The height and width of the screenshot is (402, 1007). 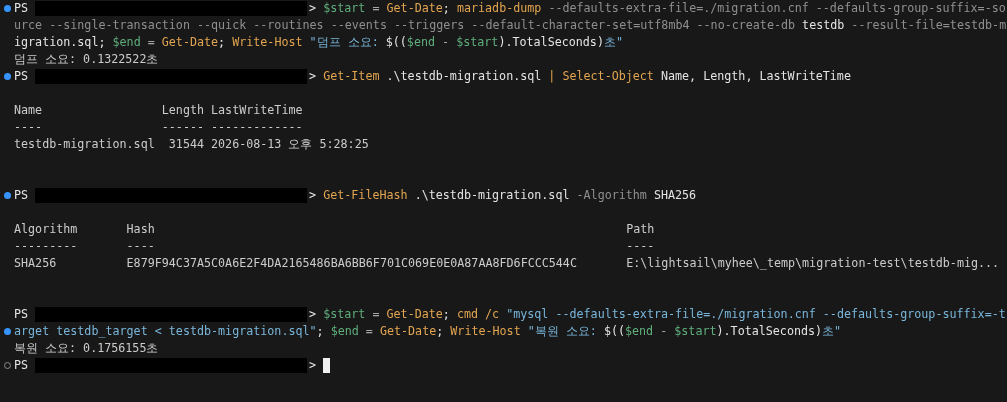 What do you see at coordinates (158, 127) in the screenshot?
I see `output-text: ---- ------ -------------` at bounding box center [158, 127].